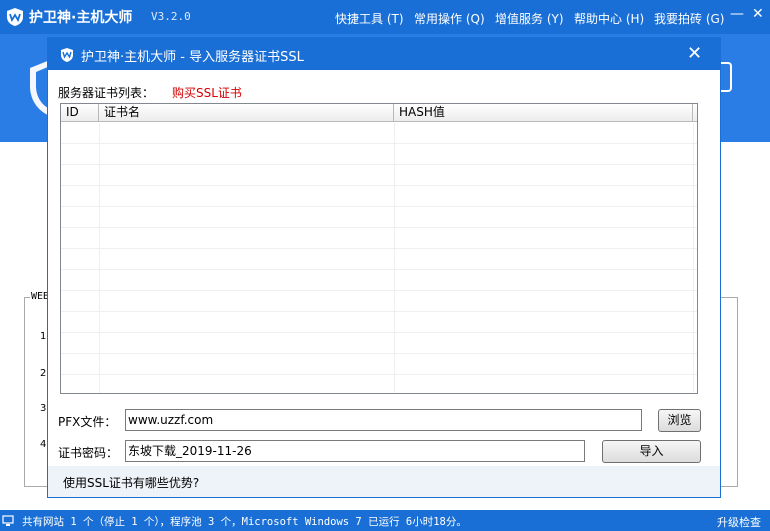  Describe the element at coordinates (81, 18) in the screenshot. I see `app-title: 护卫神·主机大师` at that location.